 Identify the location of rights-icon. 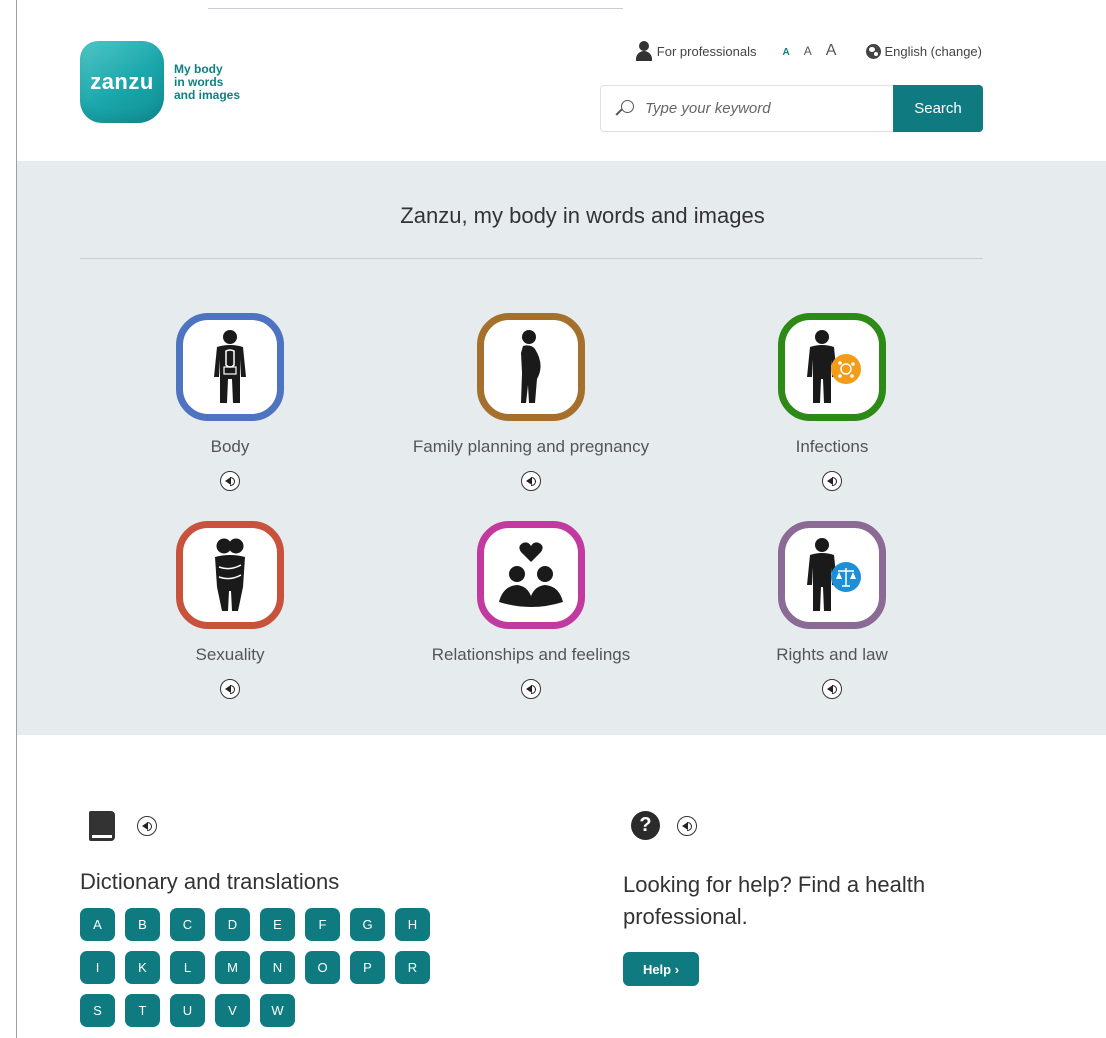
(832, 575).